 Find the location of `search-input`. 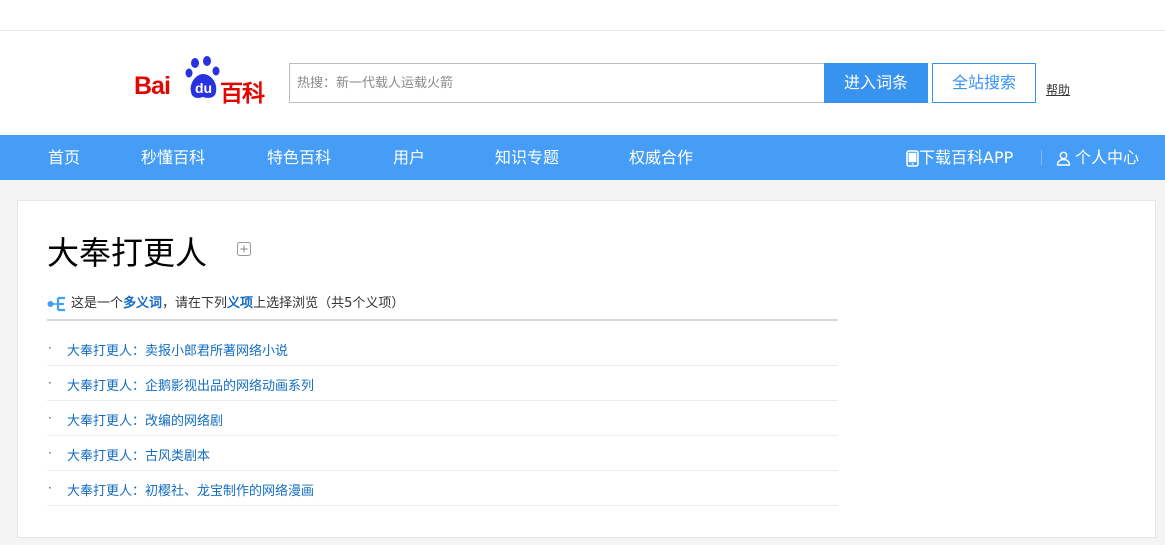

search-input is located at coordinates (557, 83).